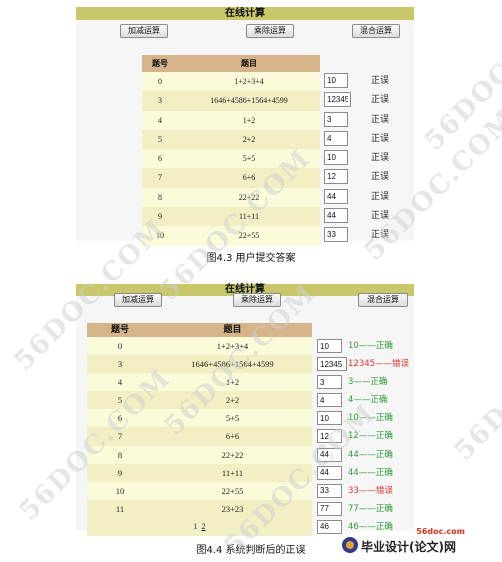  I want to click on col-header-number: 题号, so click(160, 63).